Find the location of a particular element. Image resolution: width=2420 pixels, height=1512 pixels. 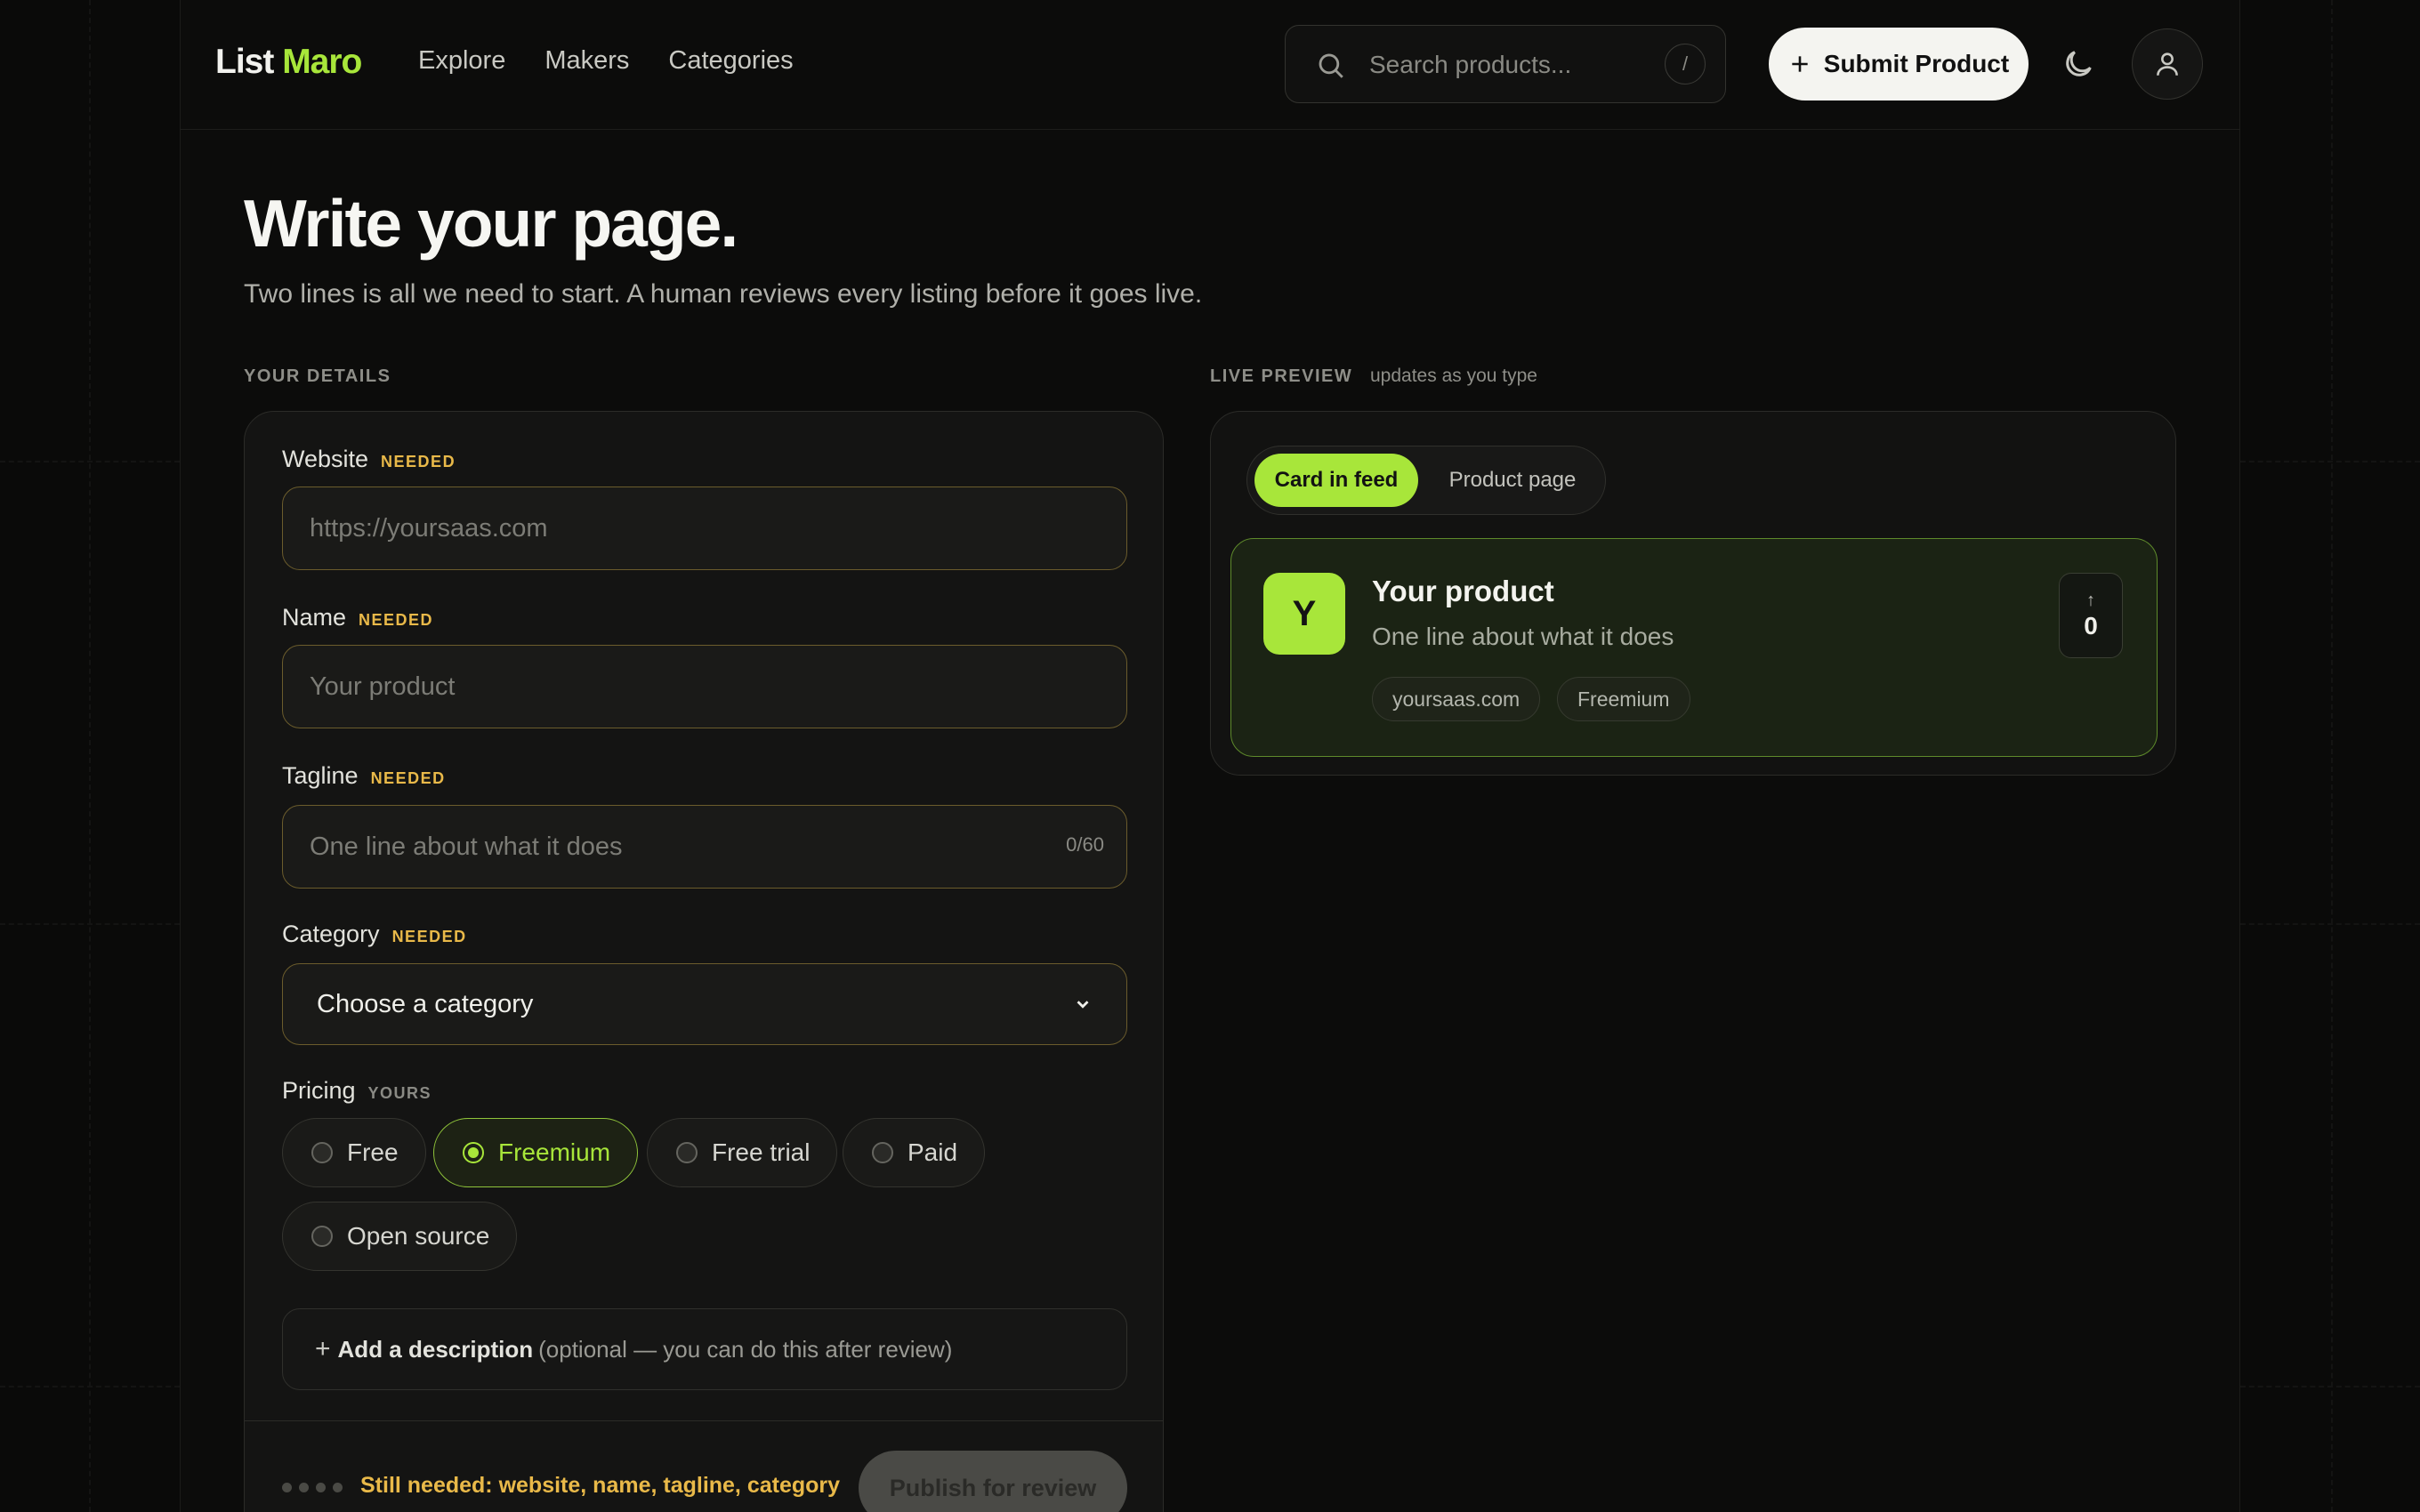

pricing-option-open-source: Open source is located at coordinates (400, 1236).